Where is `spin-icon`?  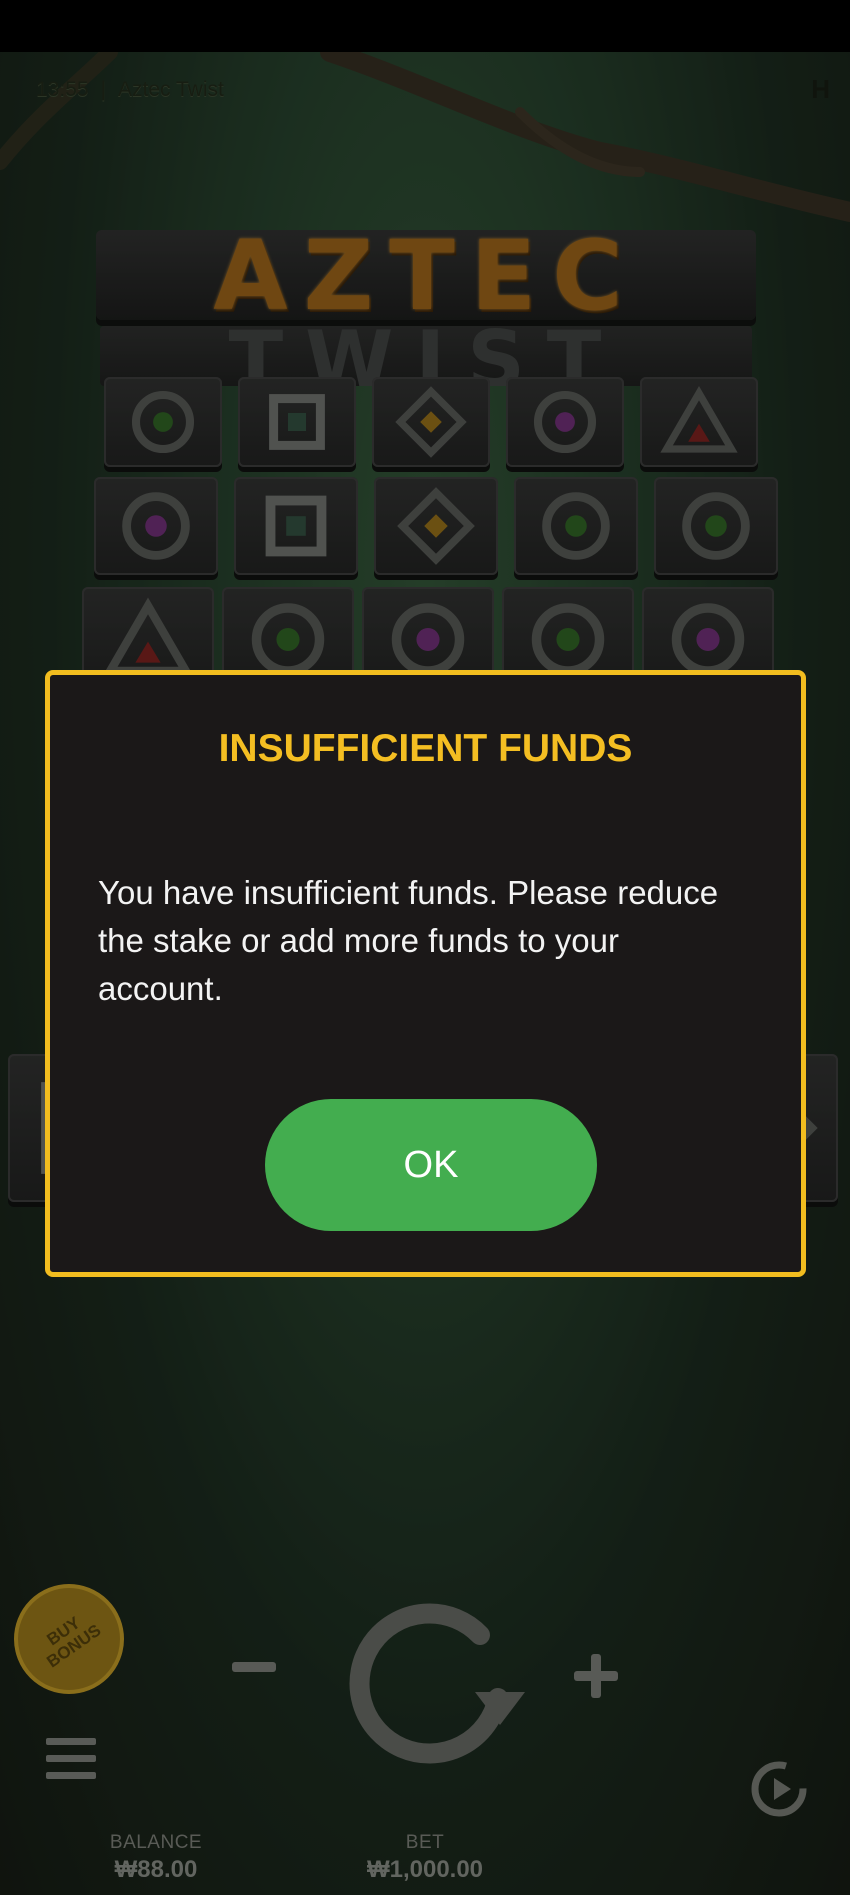 spin-icon is located at coordinates (430, 1680).